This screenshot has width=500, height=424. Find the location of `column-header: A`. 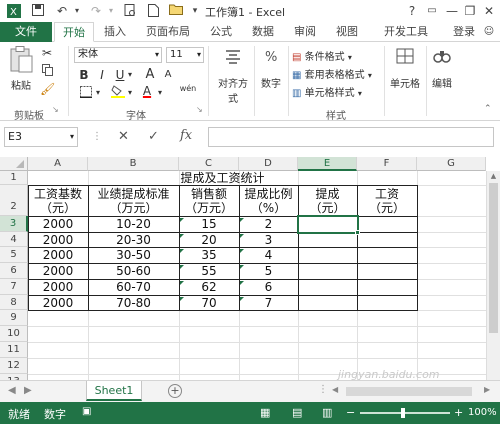

column-header: A is located at coordinates (58, 164).